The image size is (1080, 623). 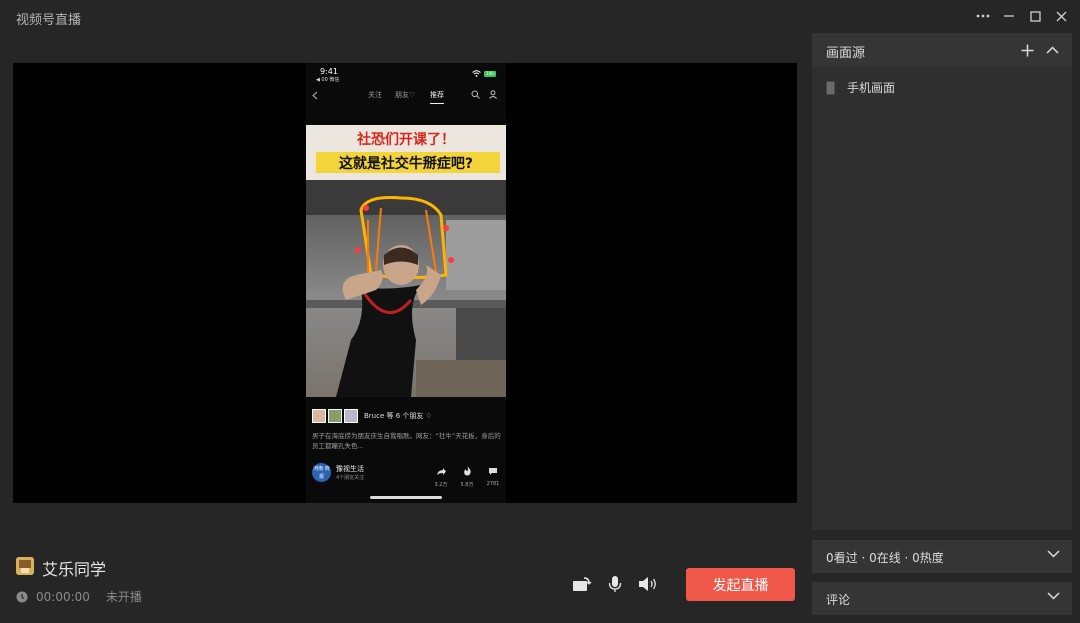 What do you see at coordinates (315, 95) in the screenshot?
I see `back-icon` at bounding box center [315, 95].